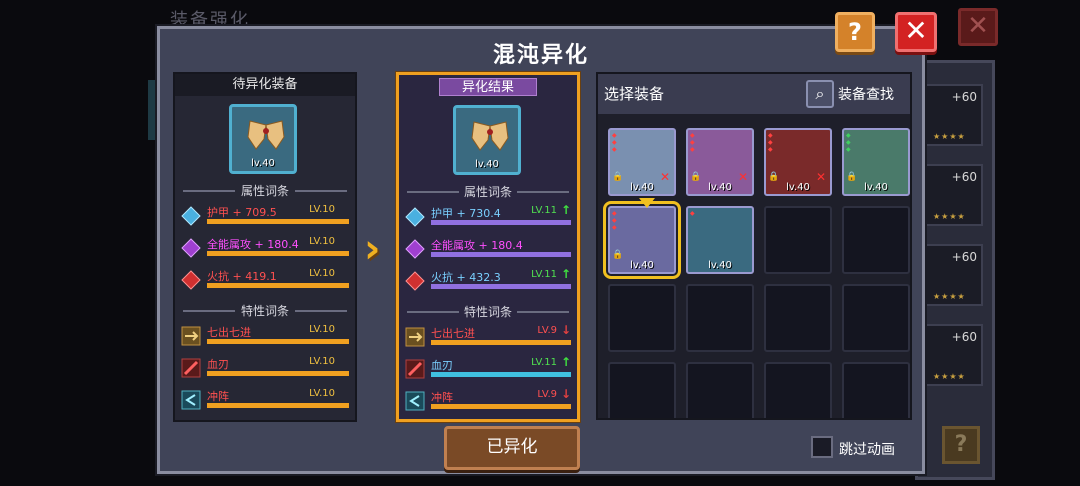 This screenshot has width=1080, height=486. I want to click on skip-animation-checkbox, so click(822, 447).